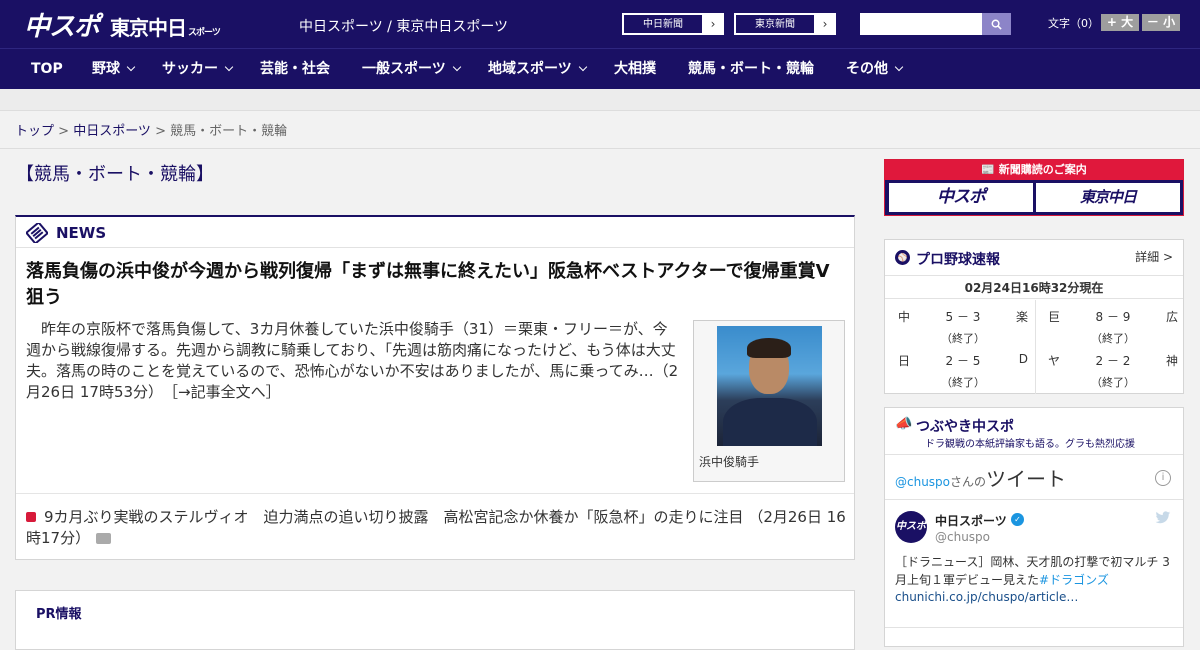  I want to click on photo-hair-shape, so click(769, 348).